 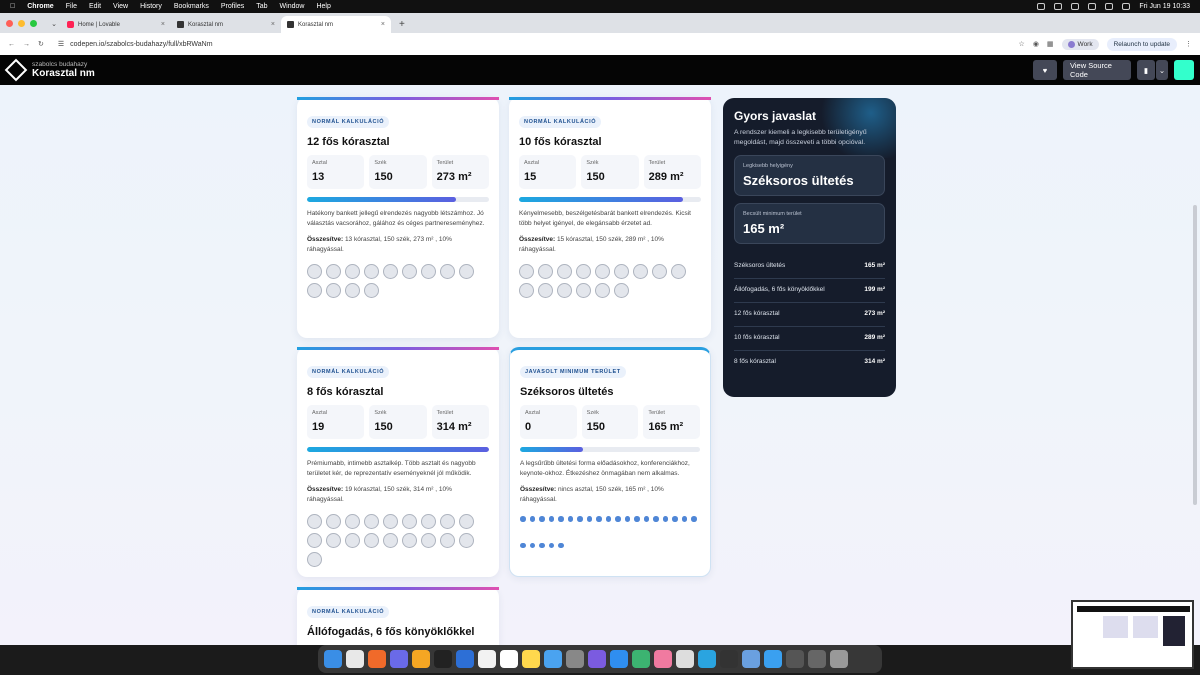 What do you see at coordinates (333, 659) in the screenshot?
I see `finder-icon` at bounding box center [333, 659].